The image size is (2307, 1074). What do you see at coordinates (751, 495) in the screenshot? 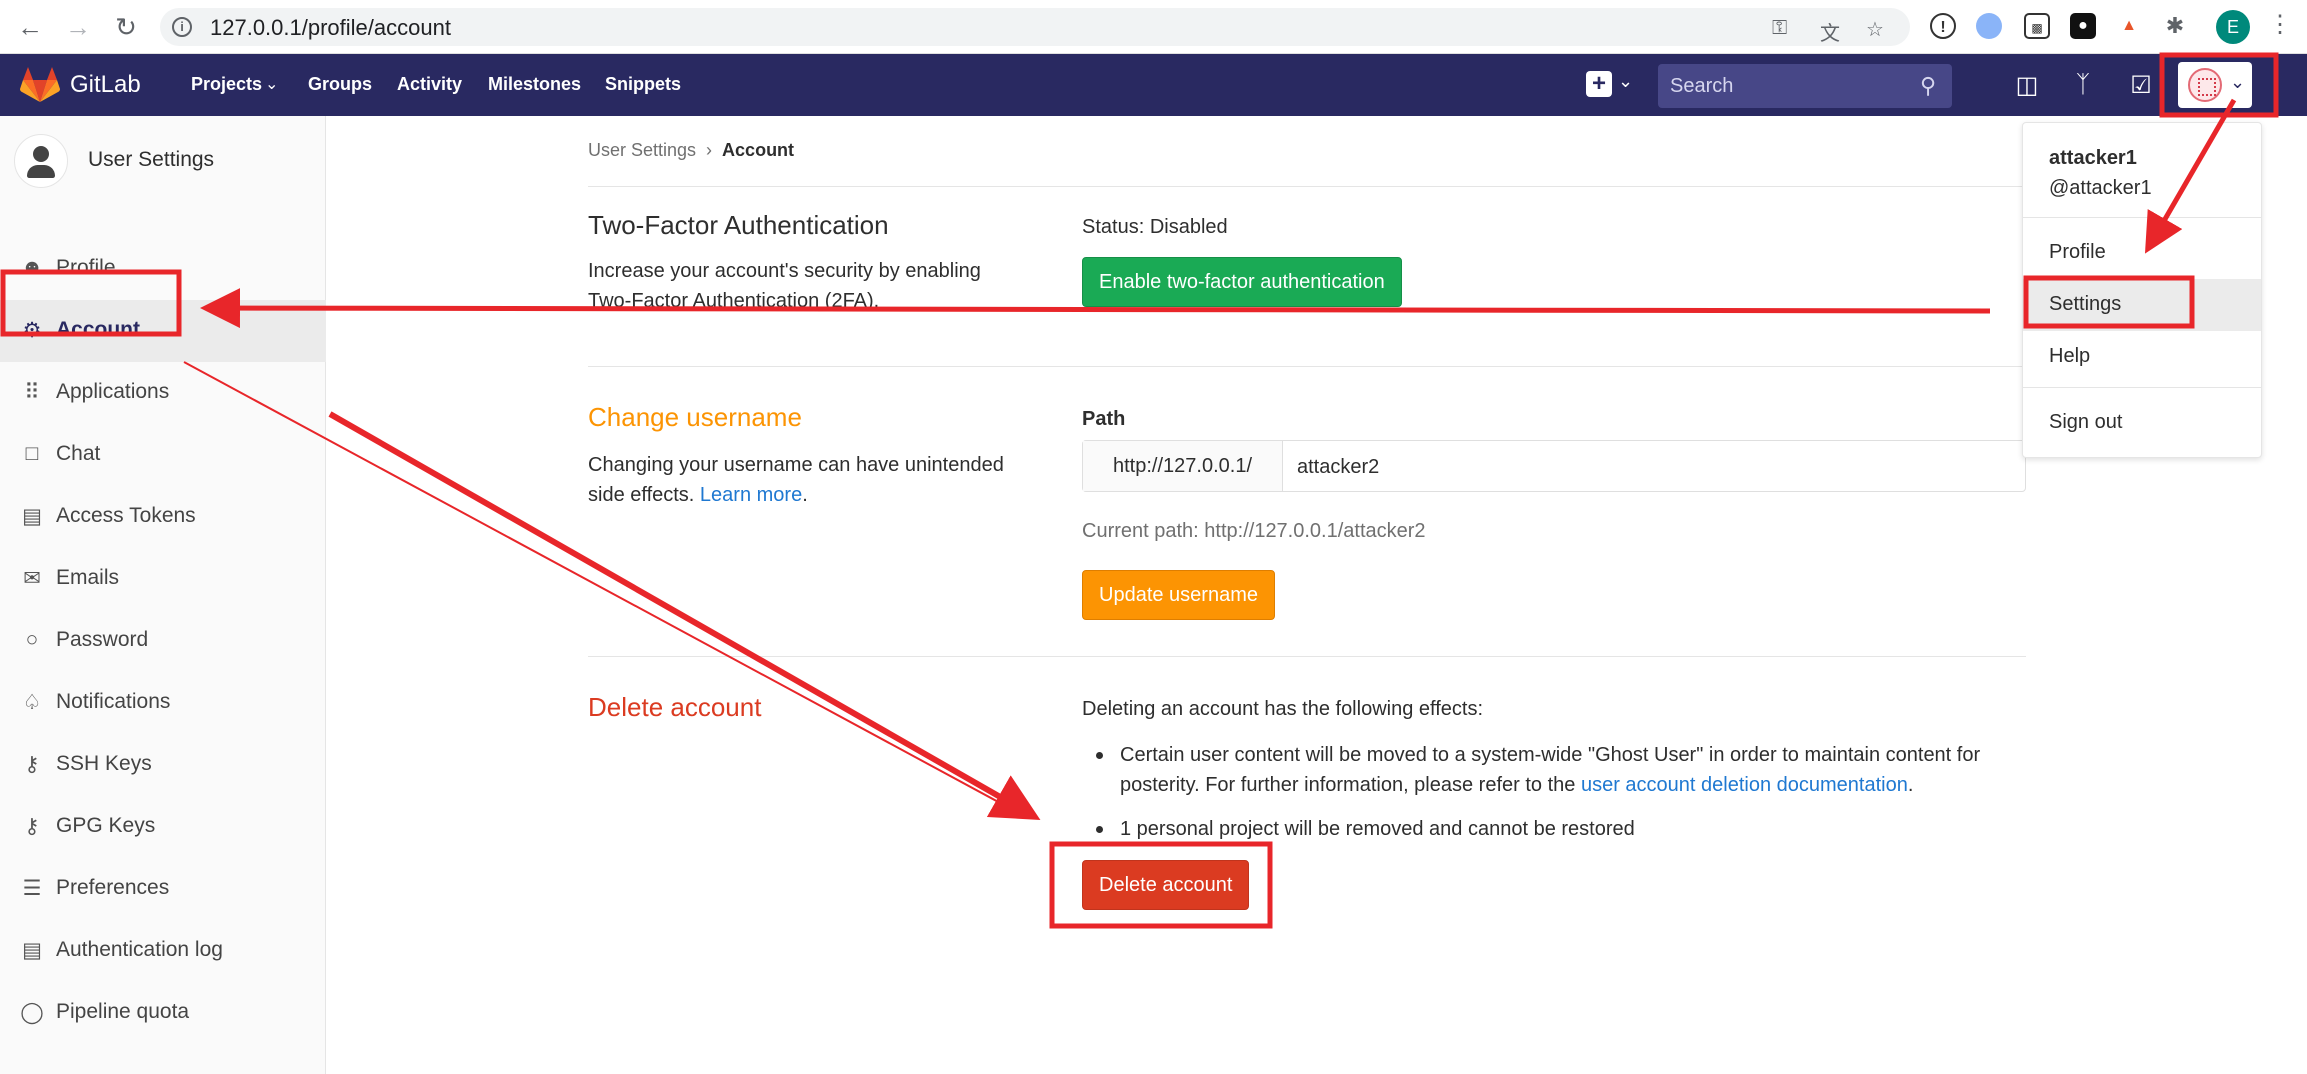
I see `learn-more-link: Learn more` at bounding box center [751, 495].